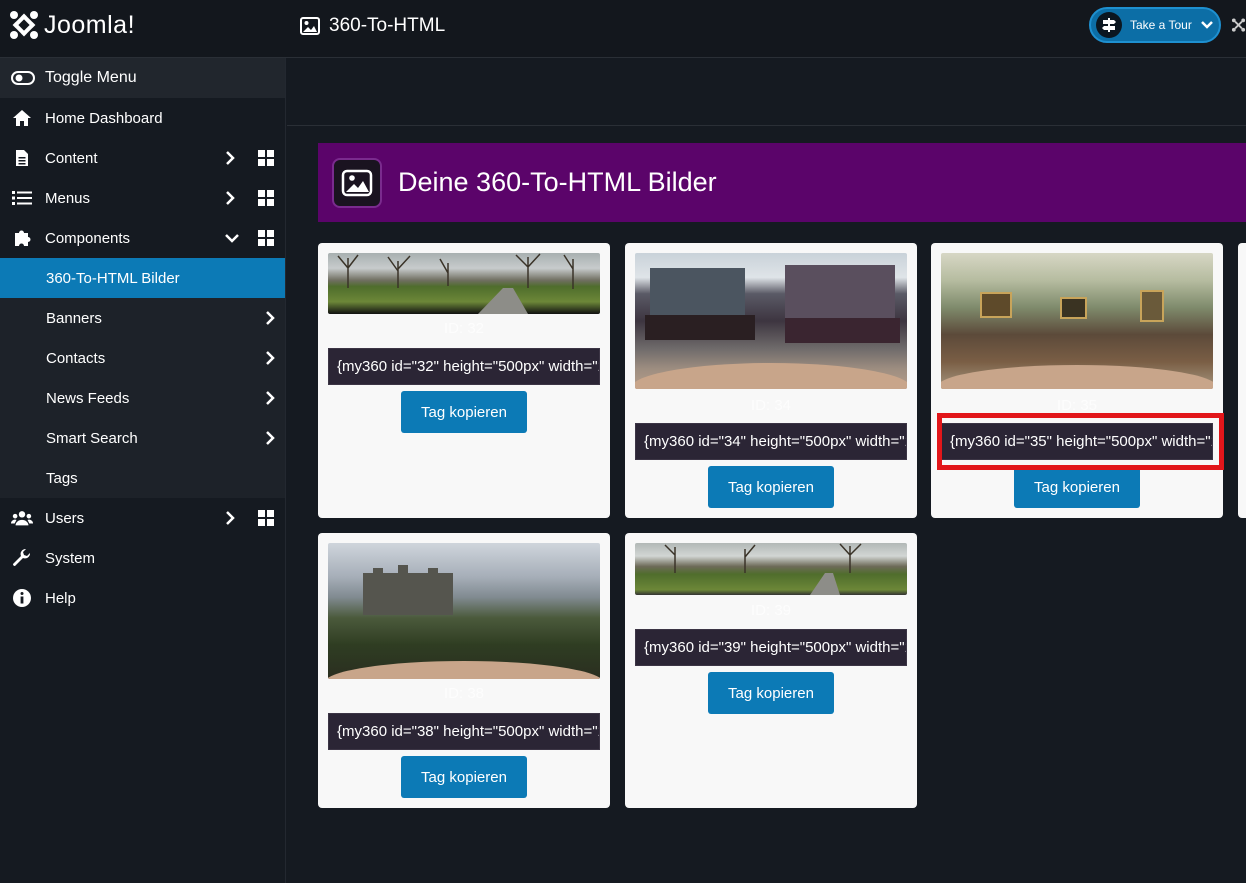 The width and height of the screenshot is (1246, 883). I want to click on toggle-icon, so click(23, 78).